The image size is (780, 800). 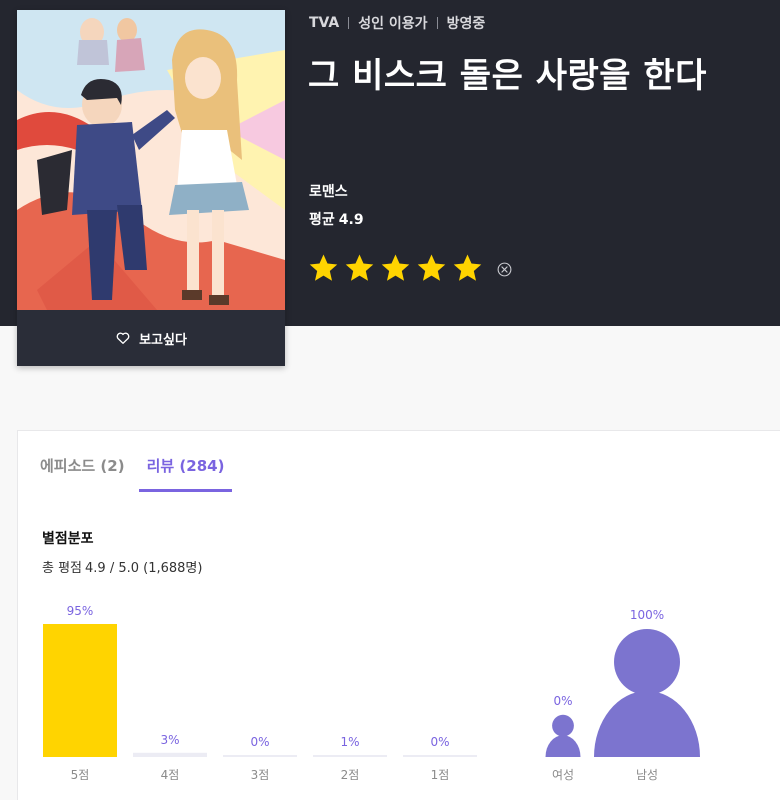 I want to click on distribution-title: 별점분포, so click(x=68, y=539).